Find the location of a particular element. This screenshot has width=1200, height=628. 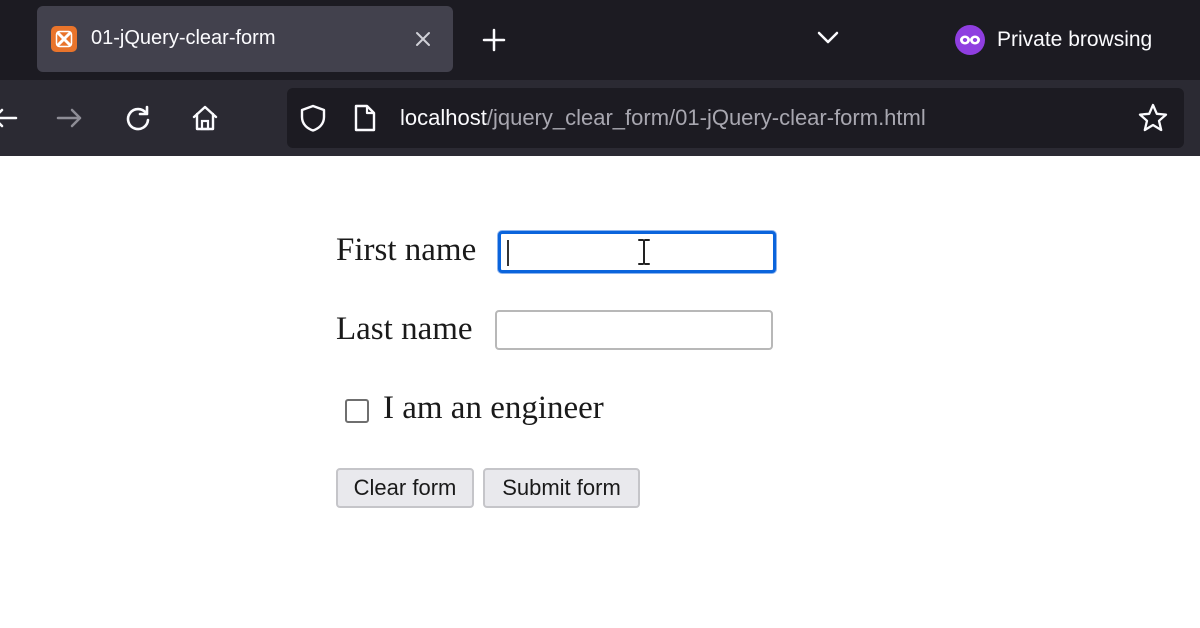

ibeam-cursor-icon is located at coordinates (644, 252).